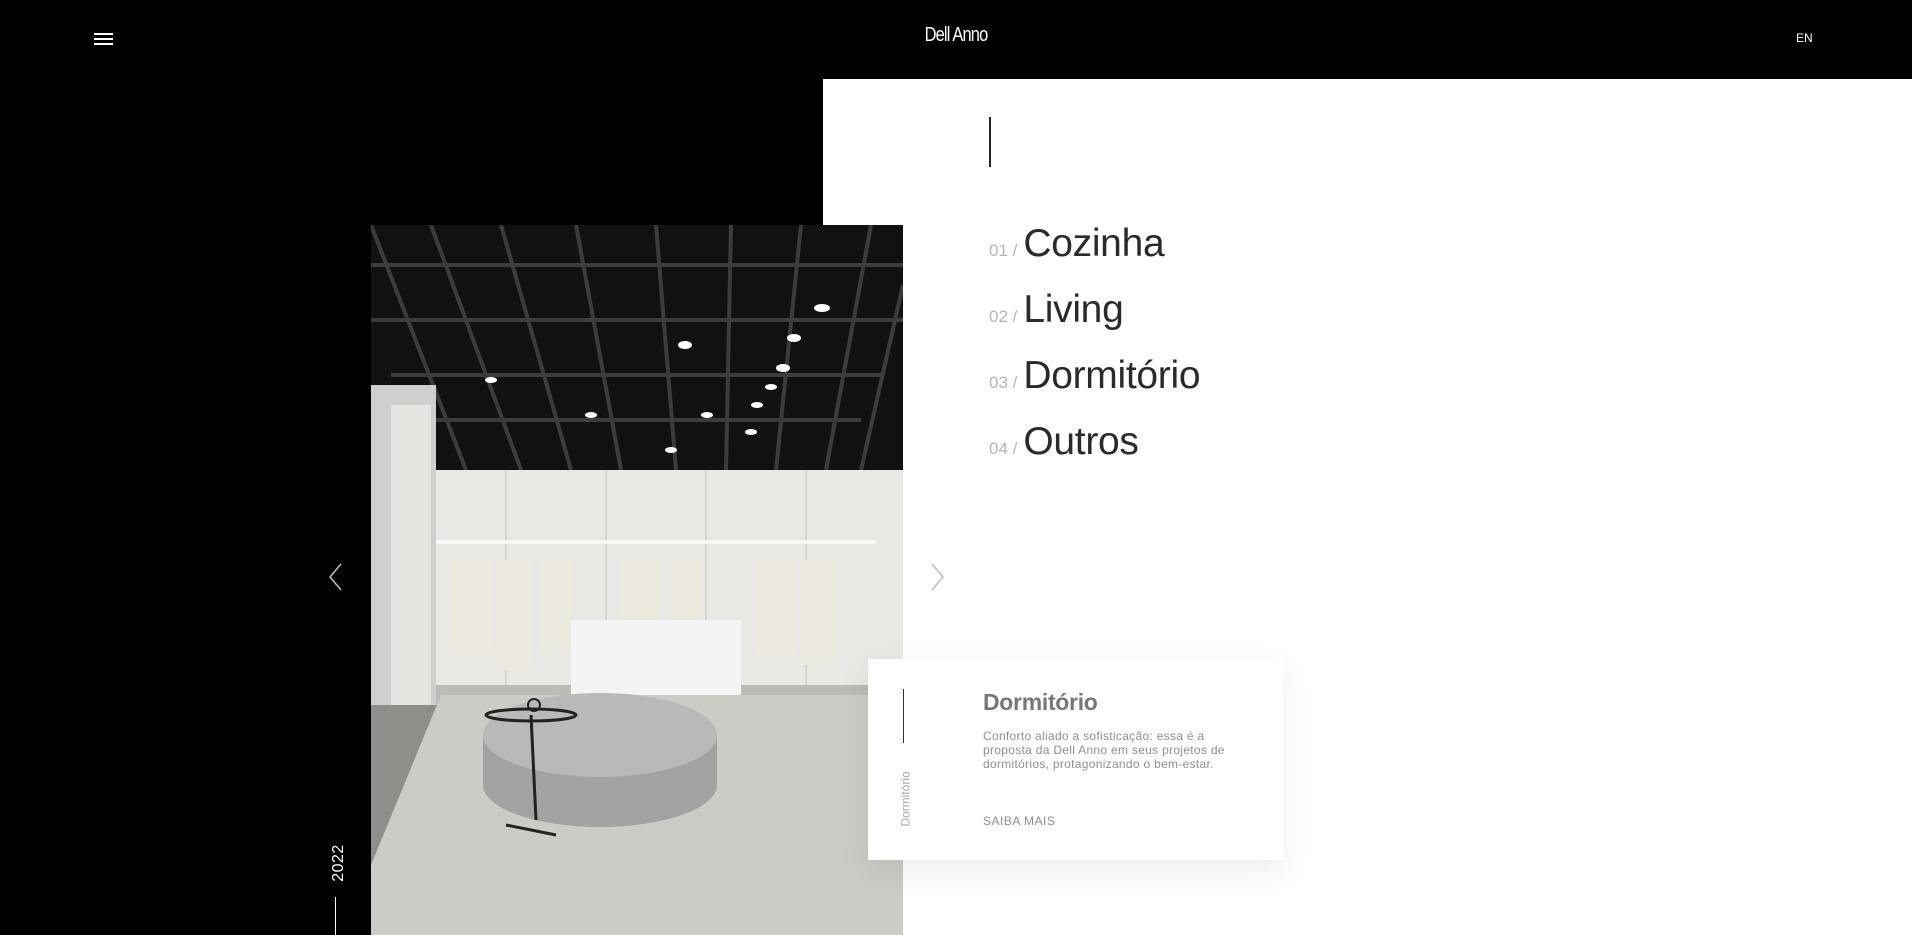  I want to click on nav-number: 02 /, so click(1003, 316).